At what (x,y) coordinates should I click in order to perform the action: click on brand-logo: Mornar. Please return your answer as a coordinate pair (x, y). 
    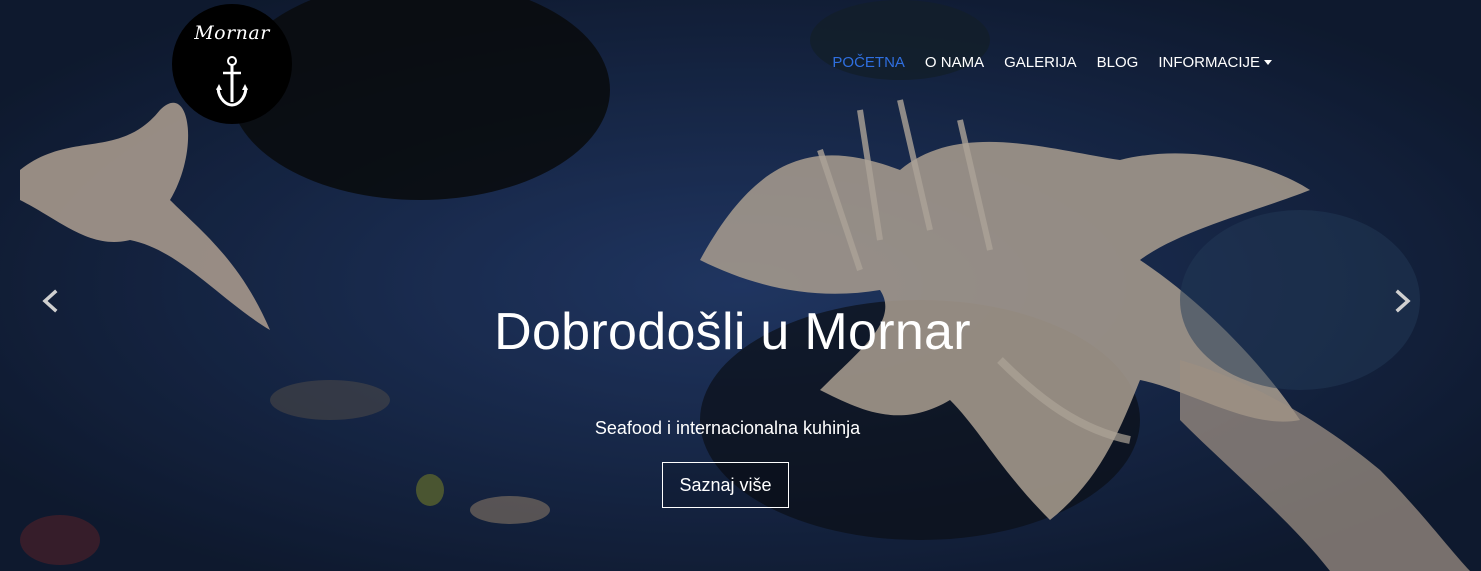
    Looking at the image, I should click on (232, 64).